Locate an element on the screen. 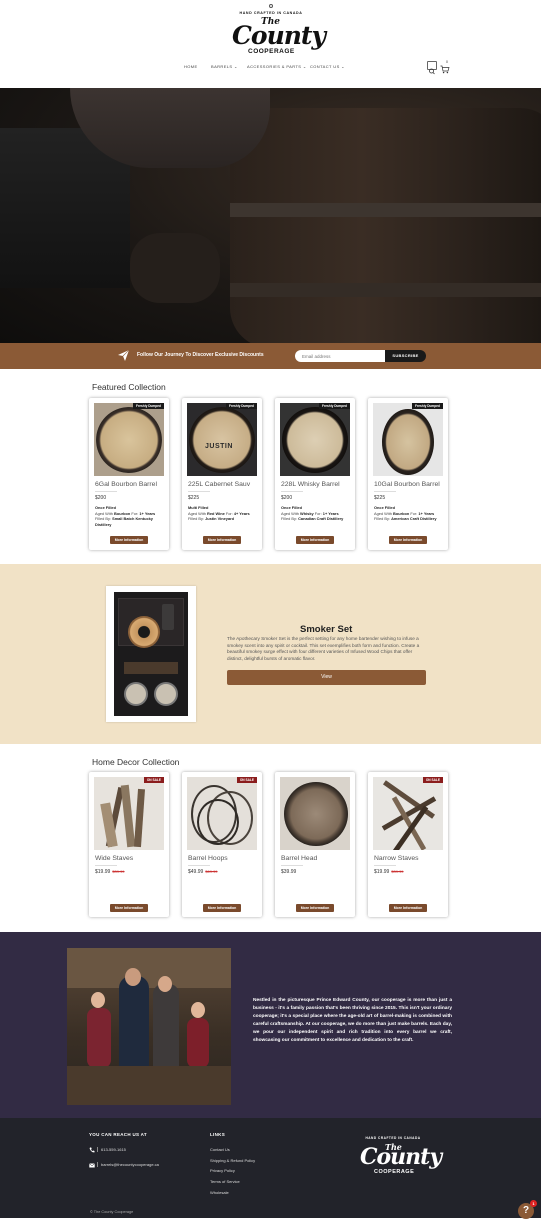  product-name: Barrel Head is located at coordinates (299, 858).